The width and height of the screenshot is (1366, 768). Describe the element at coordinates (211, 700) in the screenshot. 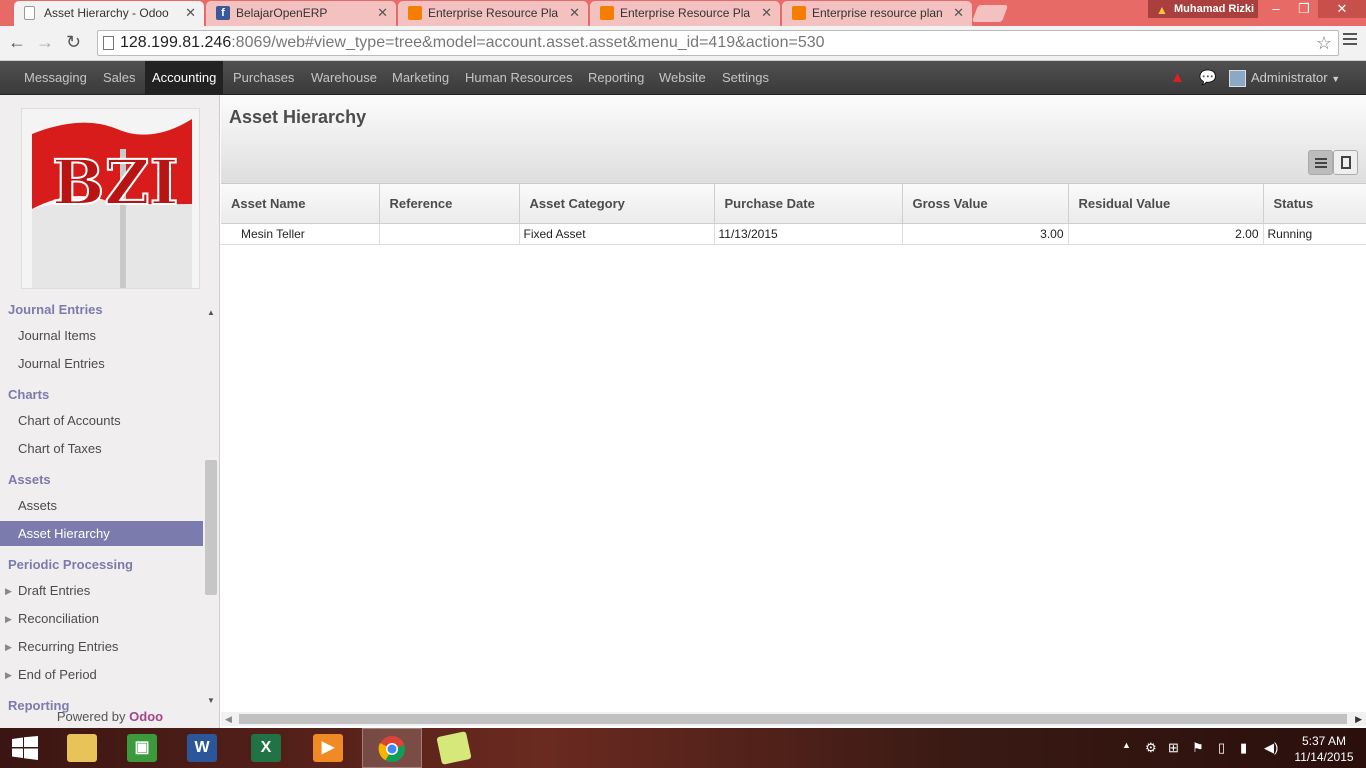

I see `scroll-down-icon: ▼` at that location.